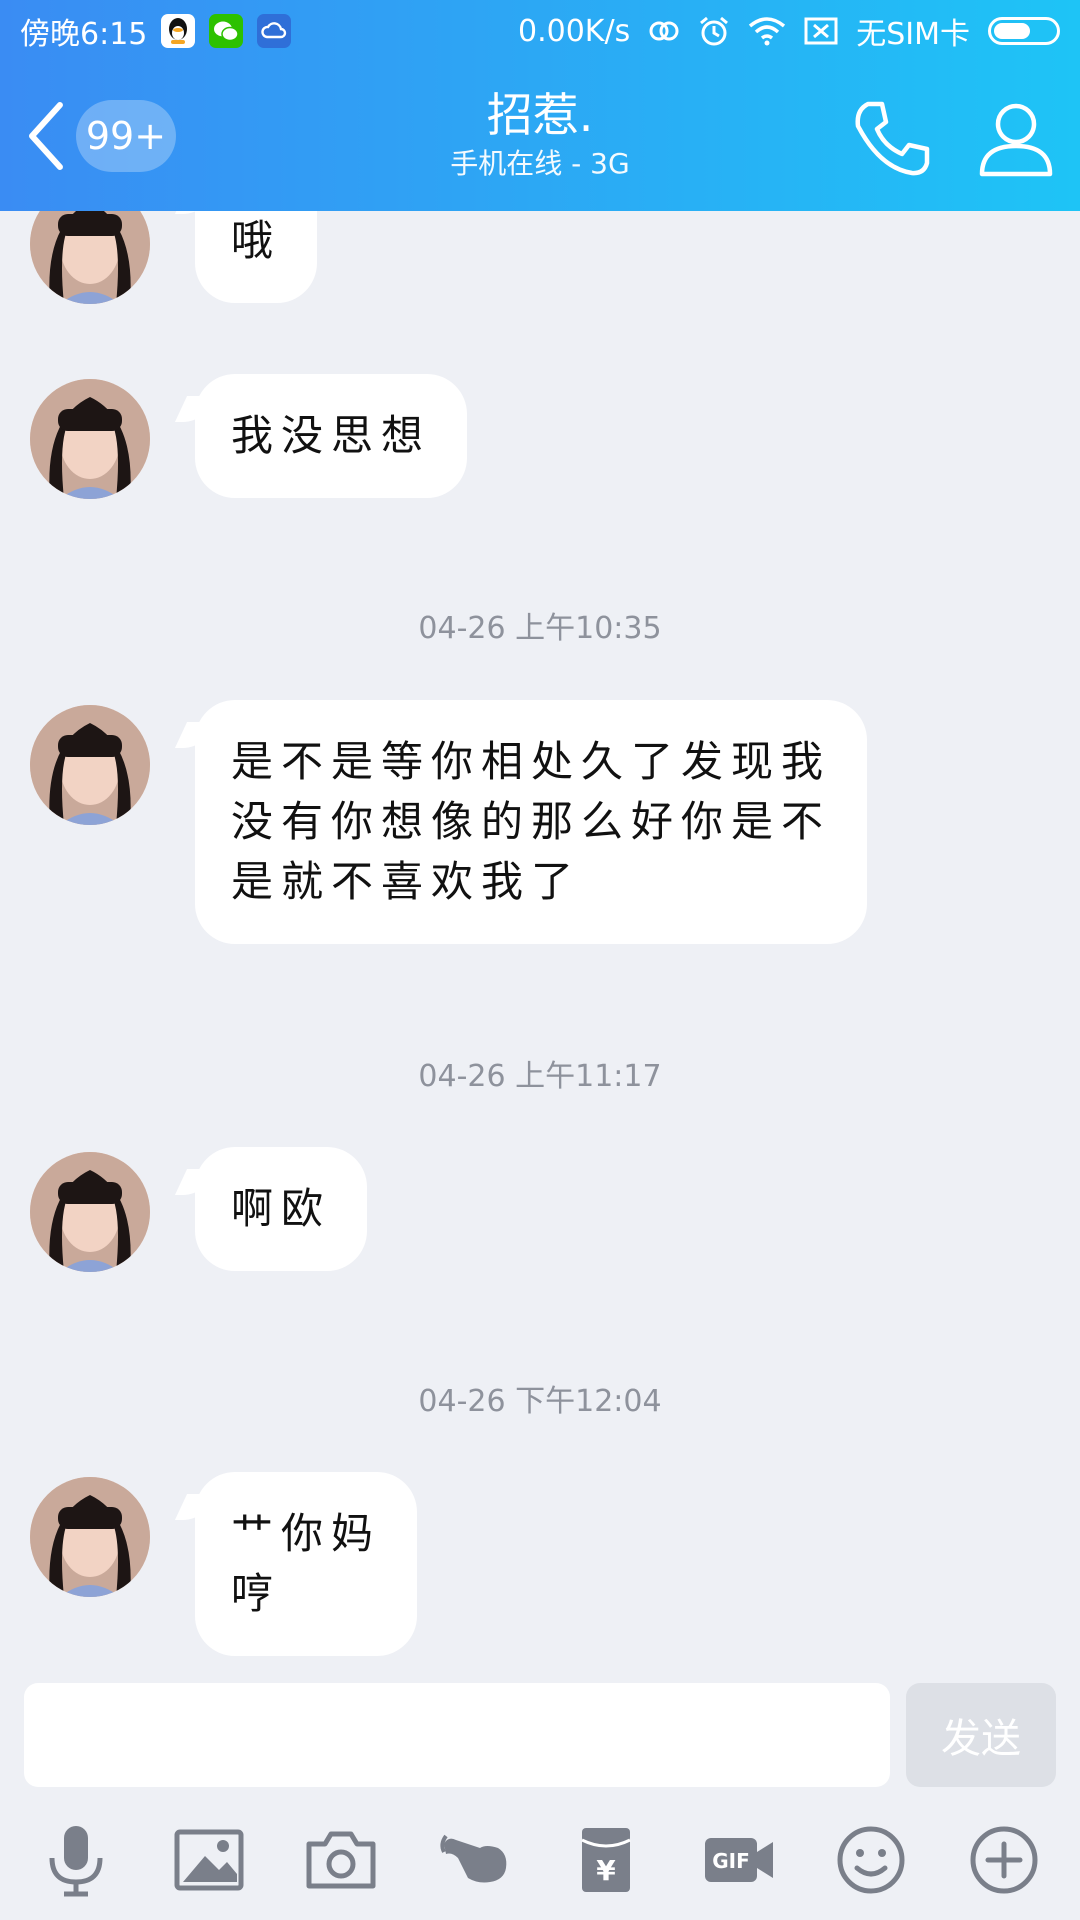 The image size is (1080, 1920). Describe the element at coordinates (540, 163) in the screenshot. I see `contact-status: 手机在线 - 3G` at that location.